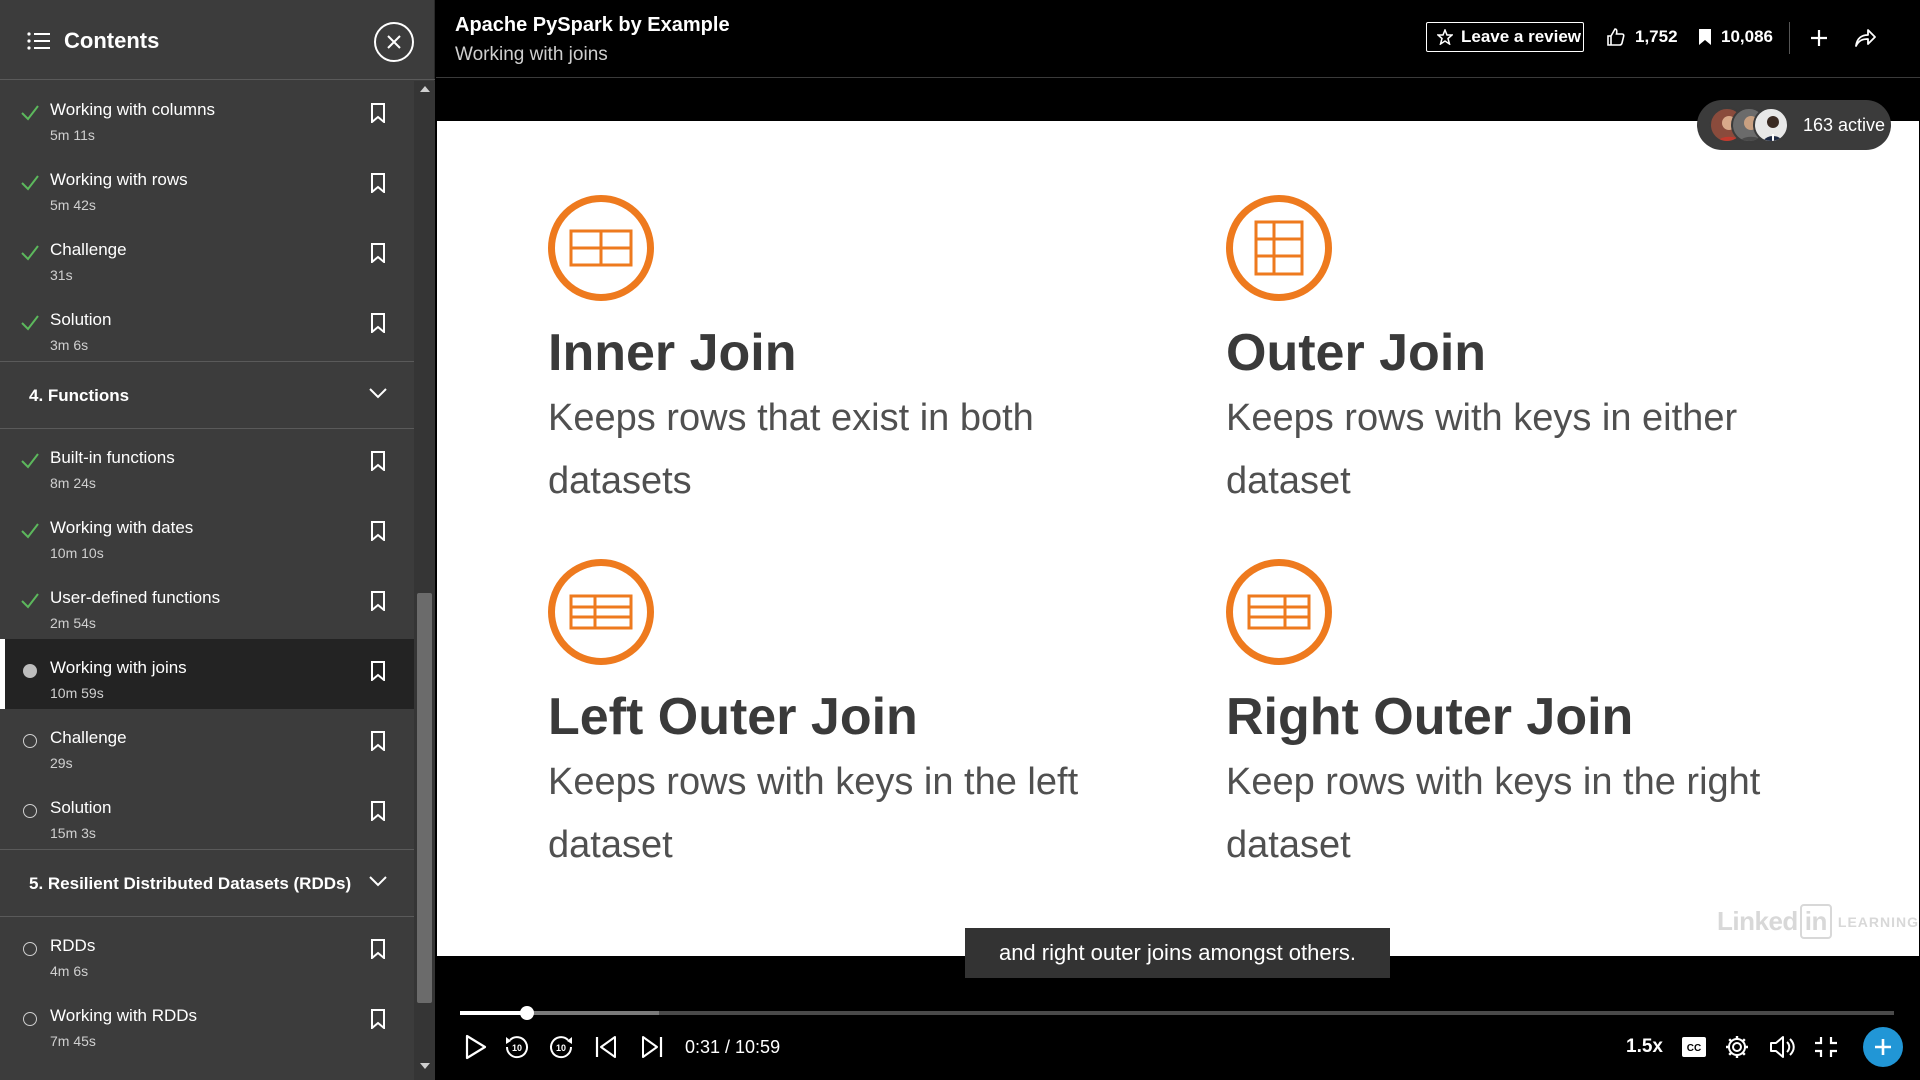  I want to click on item-label: Built-in functions, so click(112, 457).